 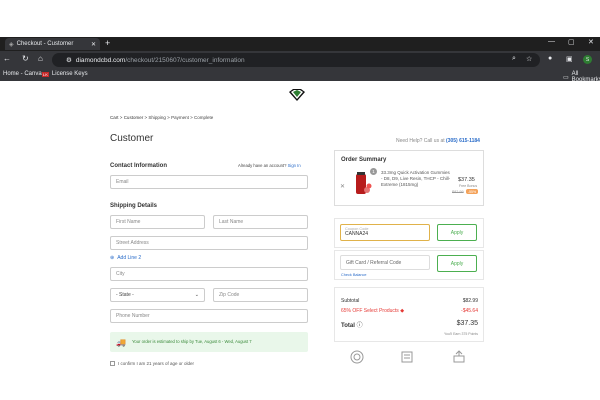 I want to click on original-price: $82.99, so click(x=458, y=192).